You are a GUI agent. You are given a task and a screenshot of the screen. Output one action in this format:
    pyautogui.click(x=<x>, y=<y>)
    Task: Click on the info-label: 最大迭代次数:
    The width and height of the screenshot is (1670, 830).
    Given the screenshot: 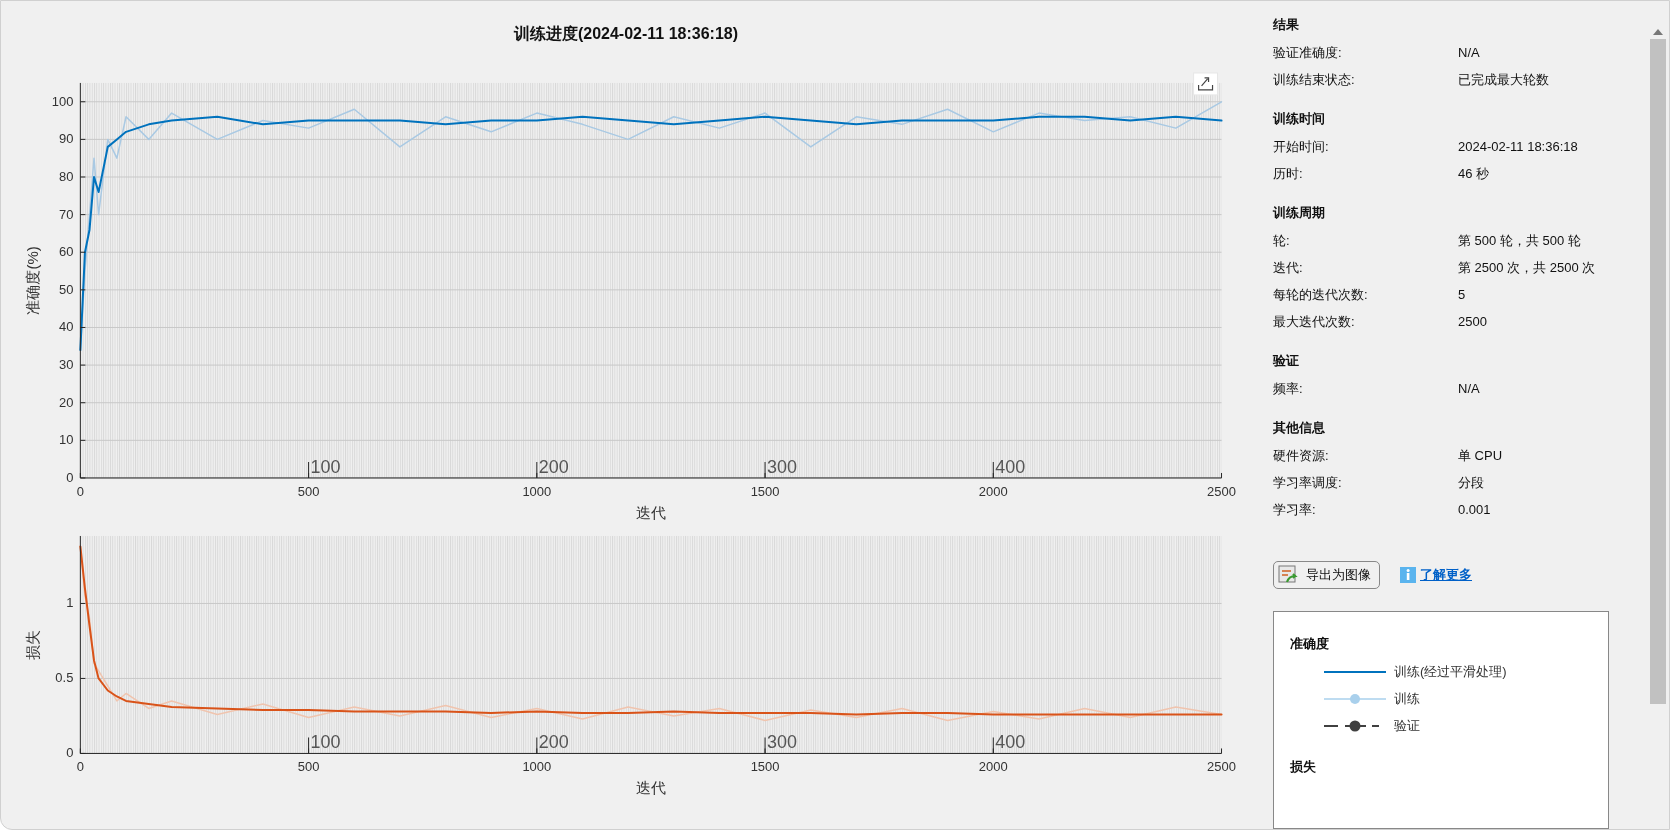 What is the action you would take?
    pyautogui.click(x=1314, y=321)
    